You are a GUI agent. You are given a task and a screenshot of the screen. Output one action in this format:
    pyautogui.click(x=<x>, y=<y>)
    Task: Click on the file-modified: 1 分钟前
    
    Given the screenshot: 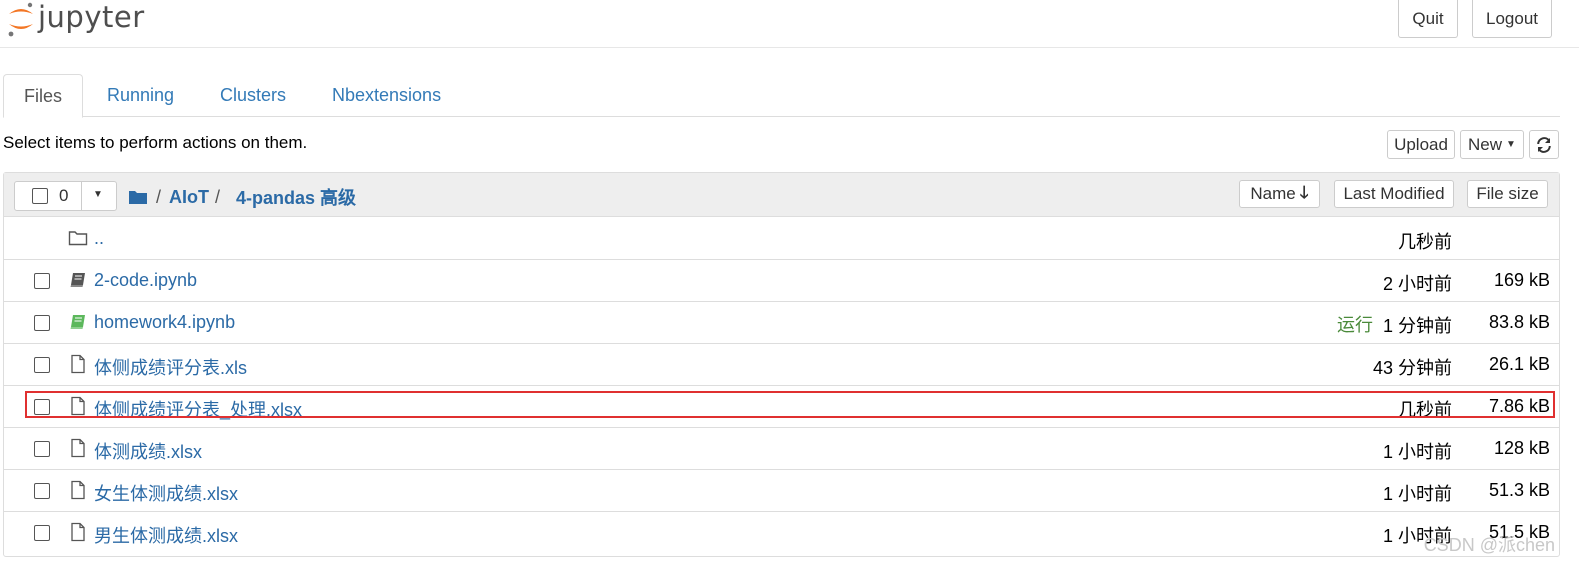 What is the action you would take?
    pyautogui.click(x=1417, y=326)
    